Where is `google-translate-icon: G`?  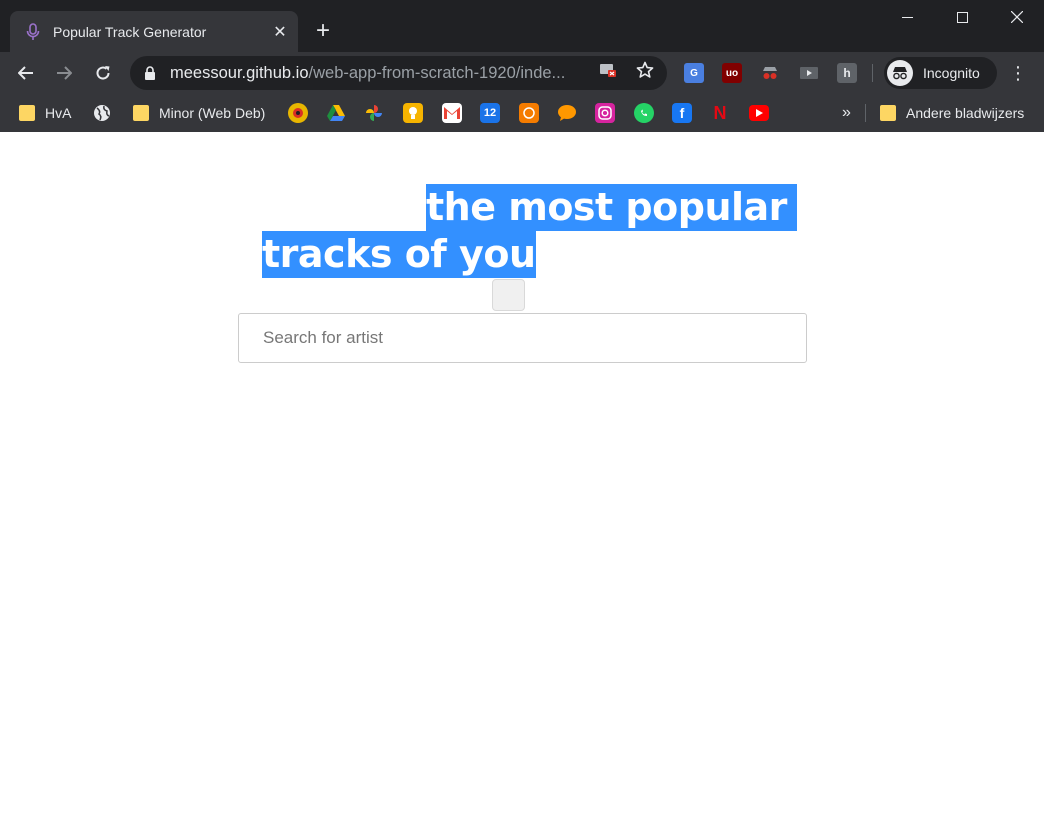 google-translate-icon: G is located at coordinates (694, 73).